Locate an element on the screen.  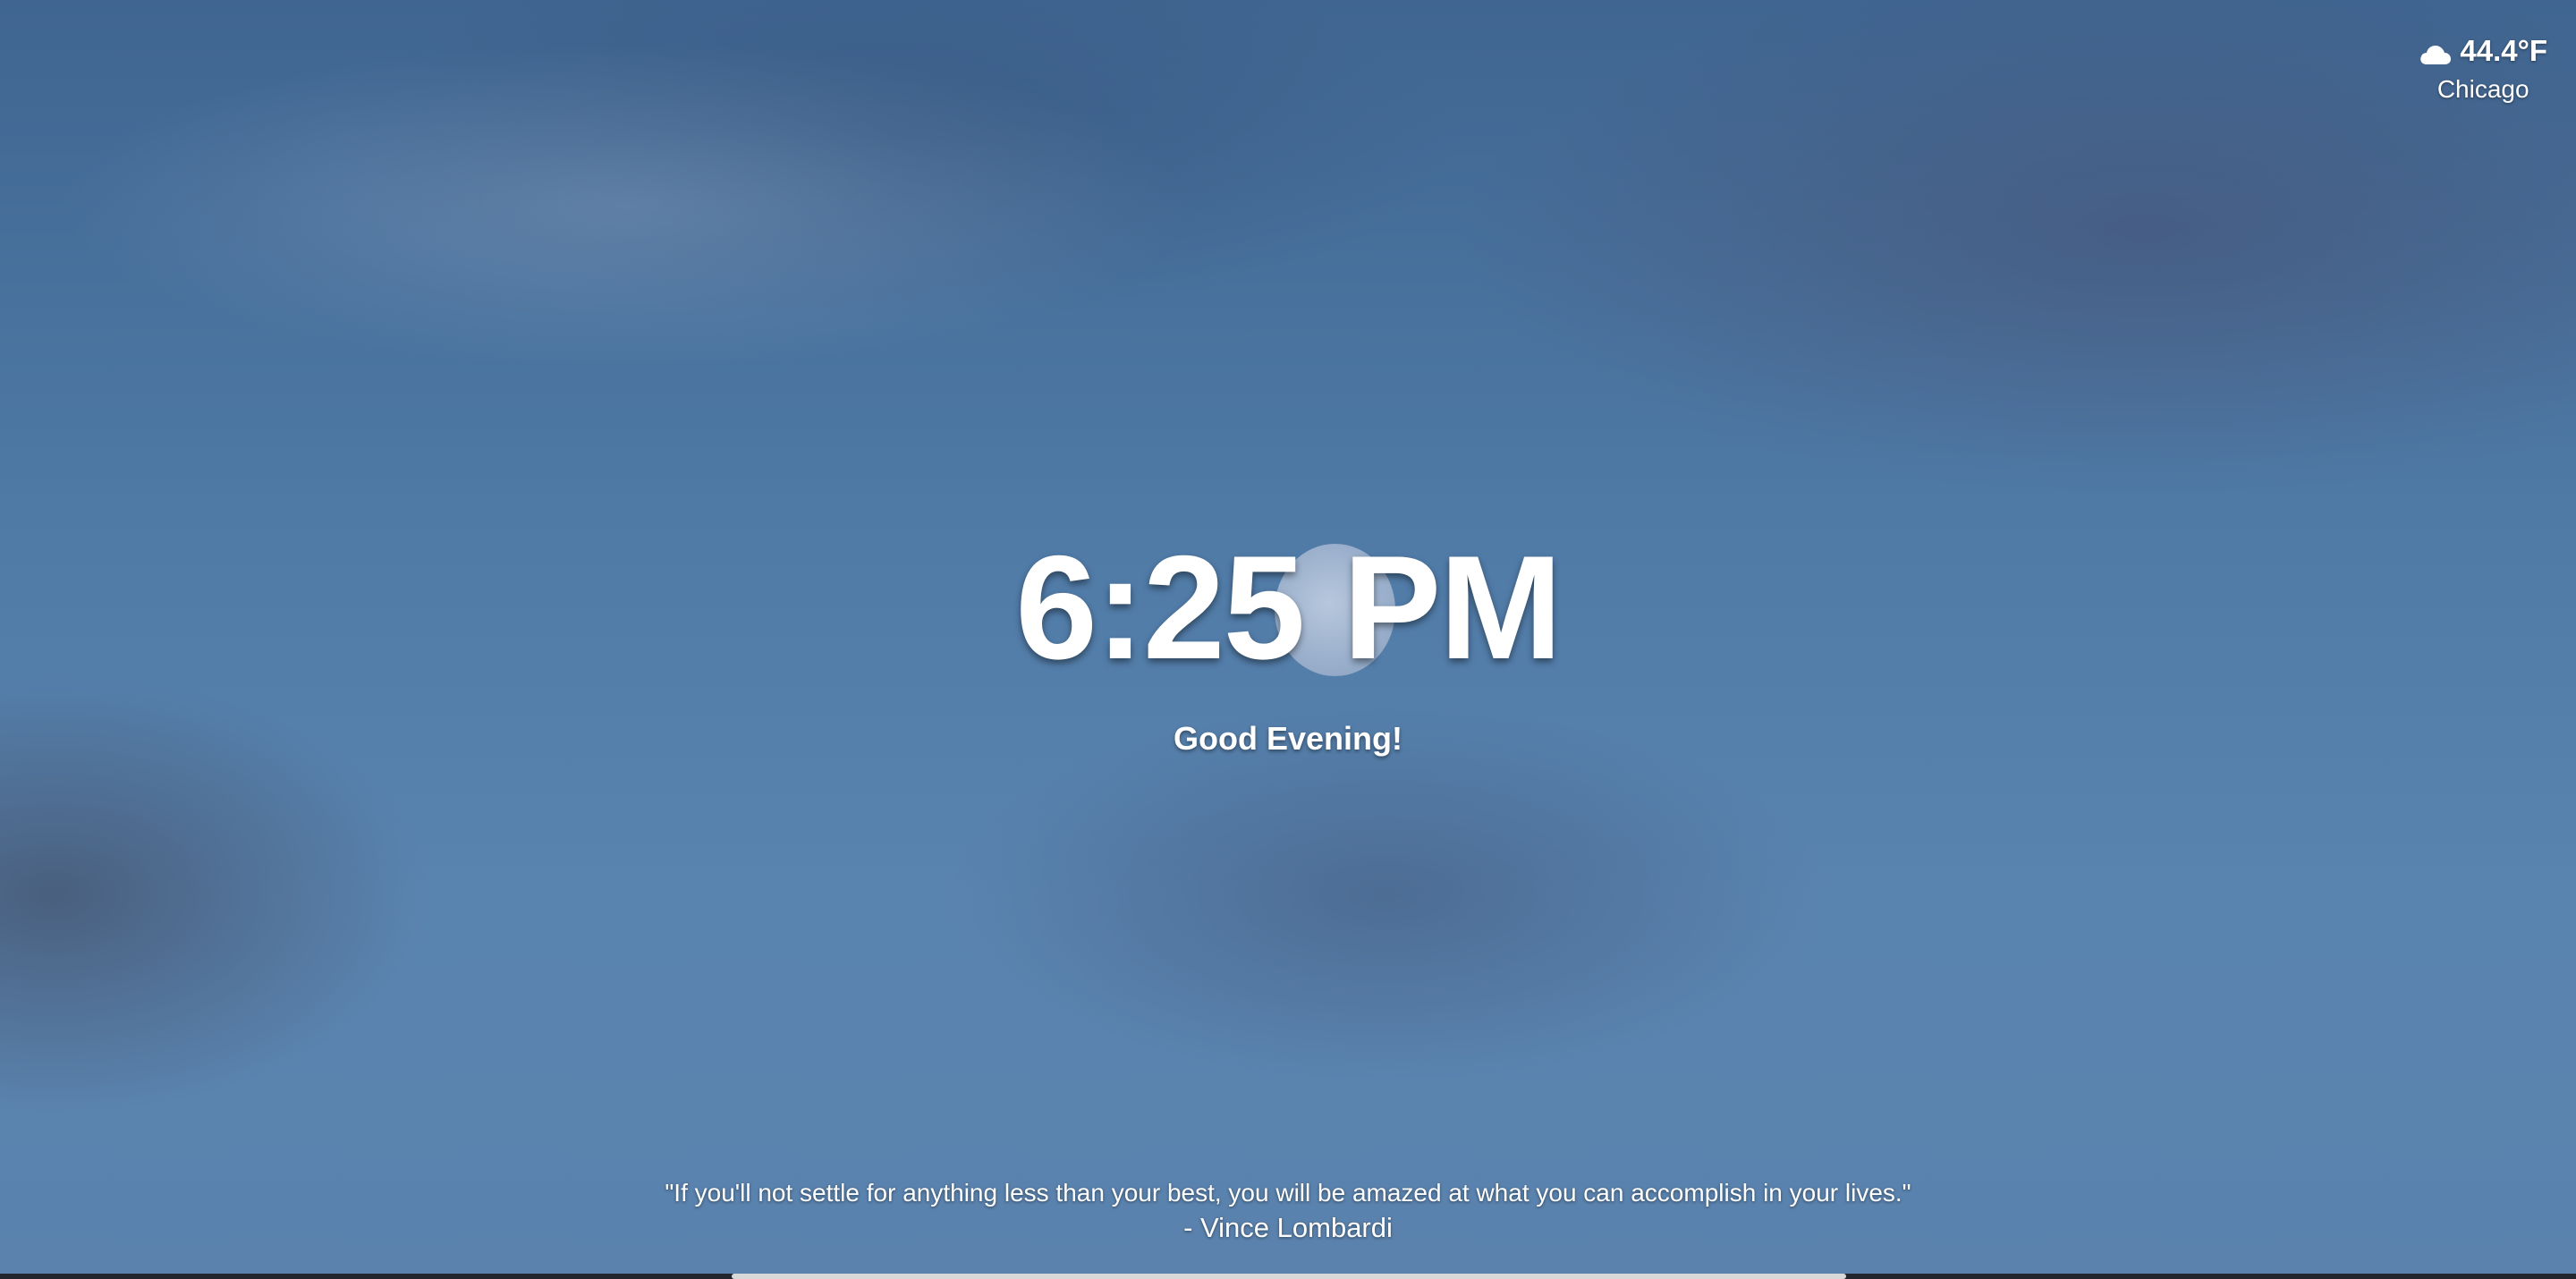
cloud-icon is located at coordinates (2436, 52).